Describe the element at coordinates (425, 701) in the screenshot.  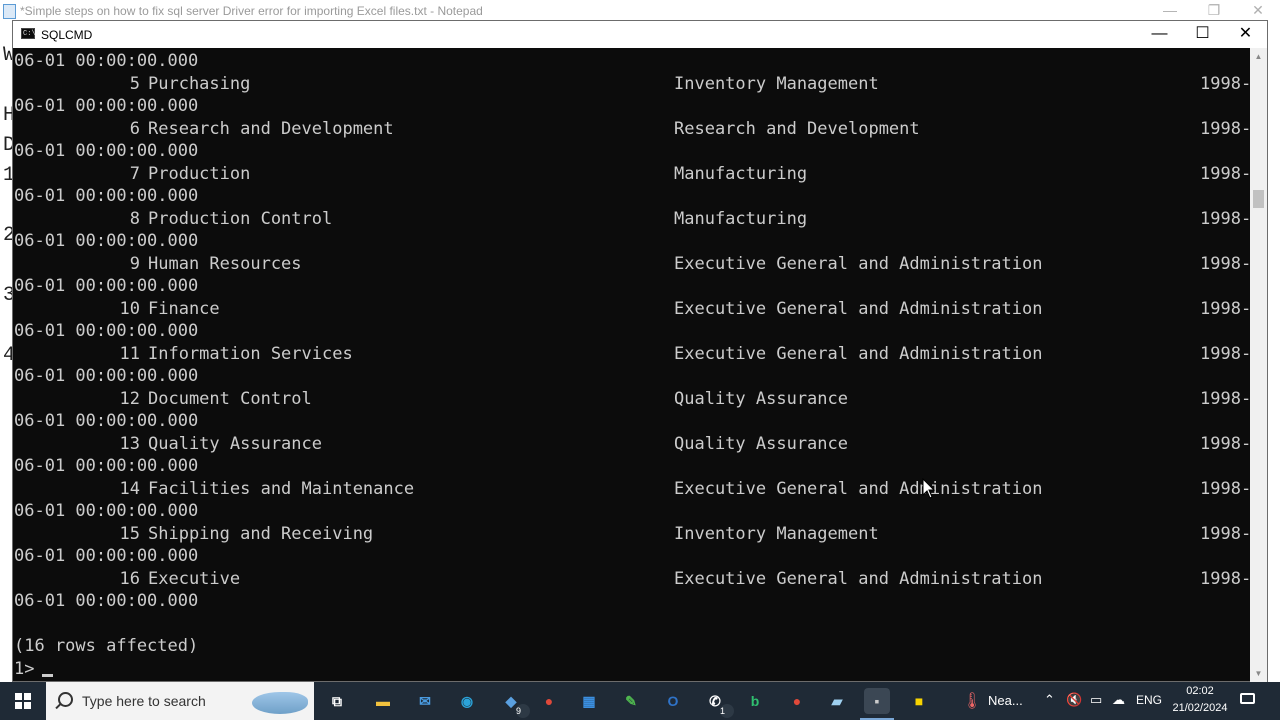
I see `mail-icon: ✉` at that location.